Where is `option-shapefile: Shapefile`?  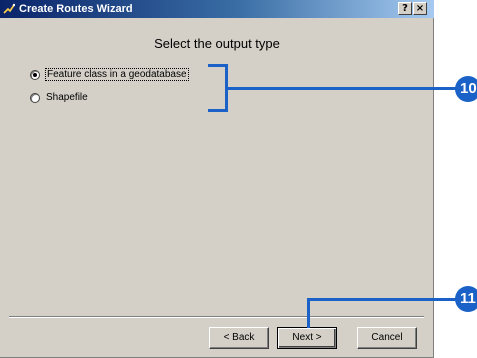
option-shapefile: Shapefile is located at coordinates (59, 97).